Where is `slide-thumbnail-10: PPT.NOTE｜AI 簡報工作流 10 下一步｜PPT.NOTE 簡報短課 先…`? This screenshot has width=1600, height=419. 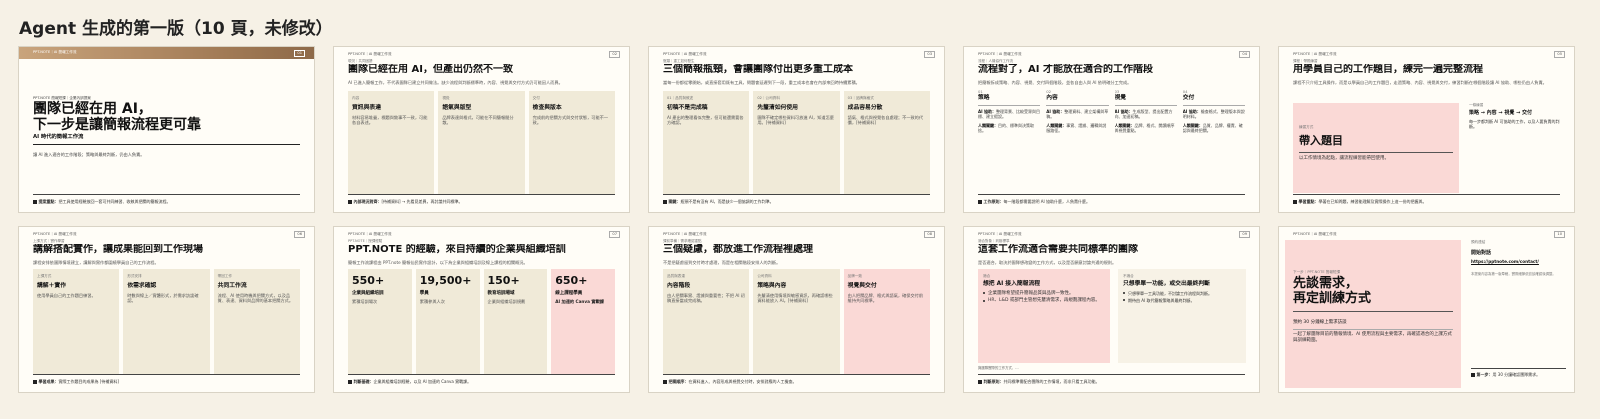 slide-thumbnail-10: PPT.NOTE｜AI 簡報工作流 10 下一步｜PPT.NOTE 簡報短課 先… is located at coordinates (1426, 309).